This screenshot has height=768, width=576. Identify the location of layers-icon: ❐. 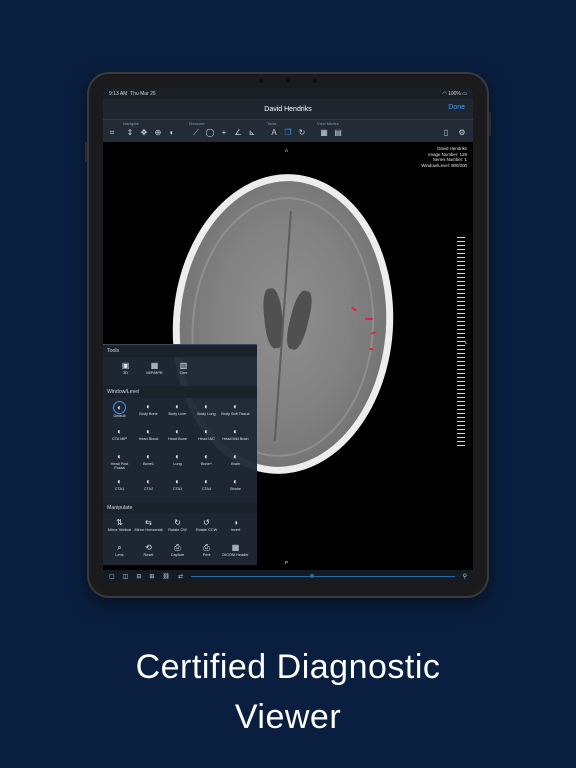
(288, 133).